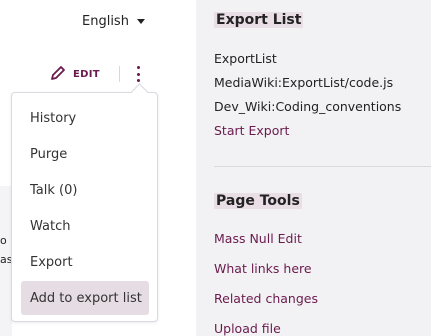 This screenshot has width=431, height=336. What do you see at coordinates (266, 298) in the screenshot?
I see `related-changes-link: Related changes` at bounding box center [266, 298].